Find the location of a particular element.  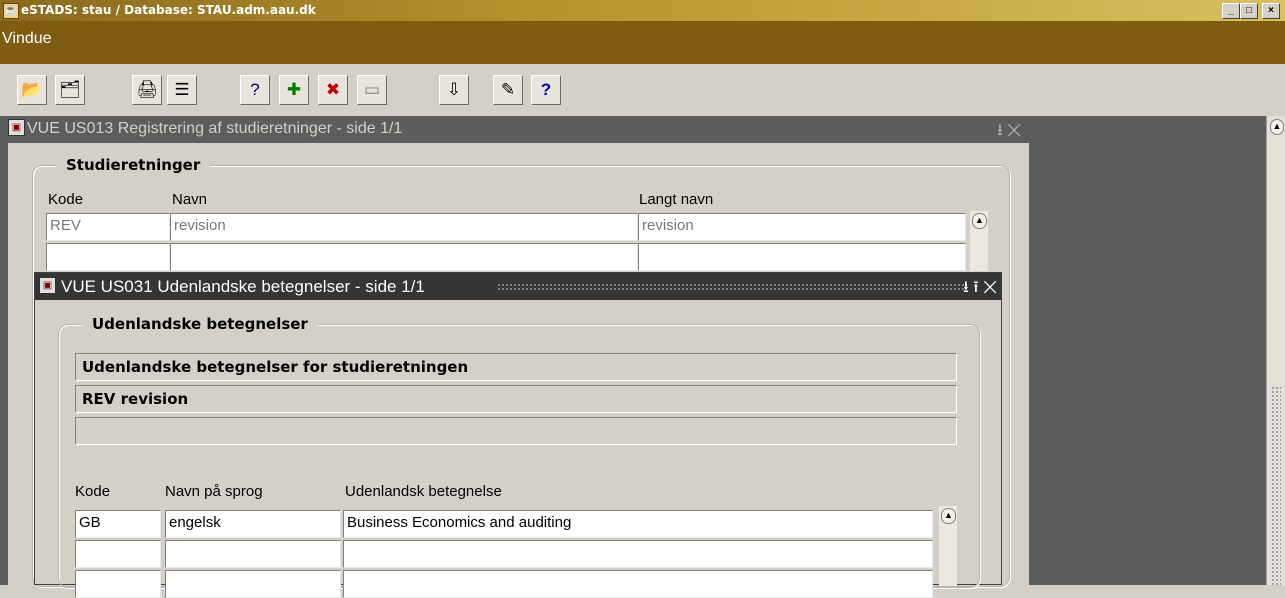

kode-field is located at coordinates (108, 257).